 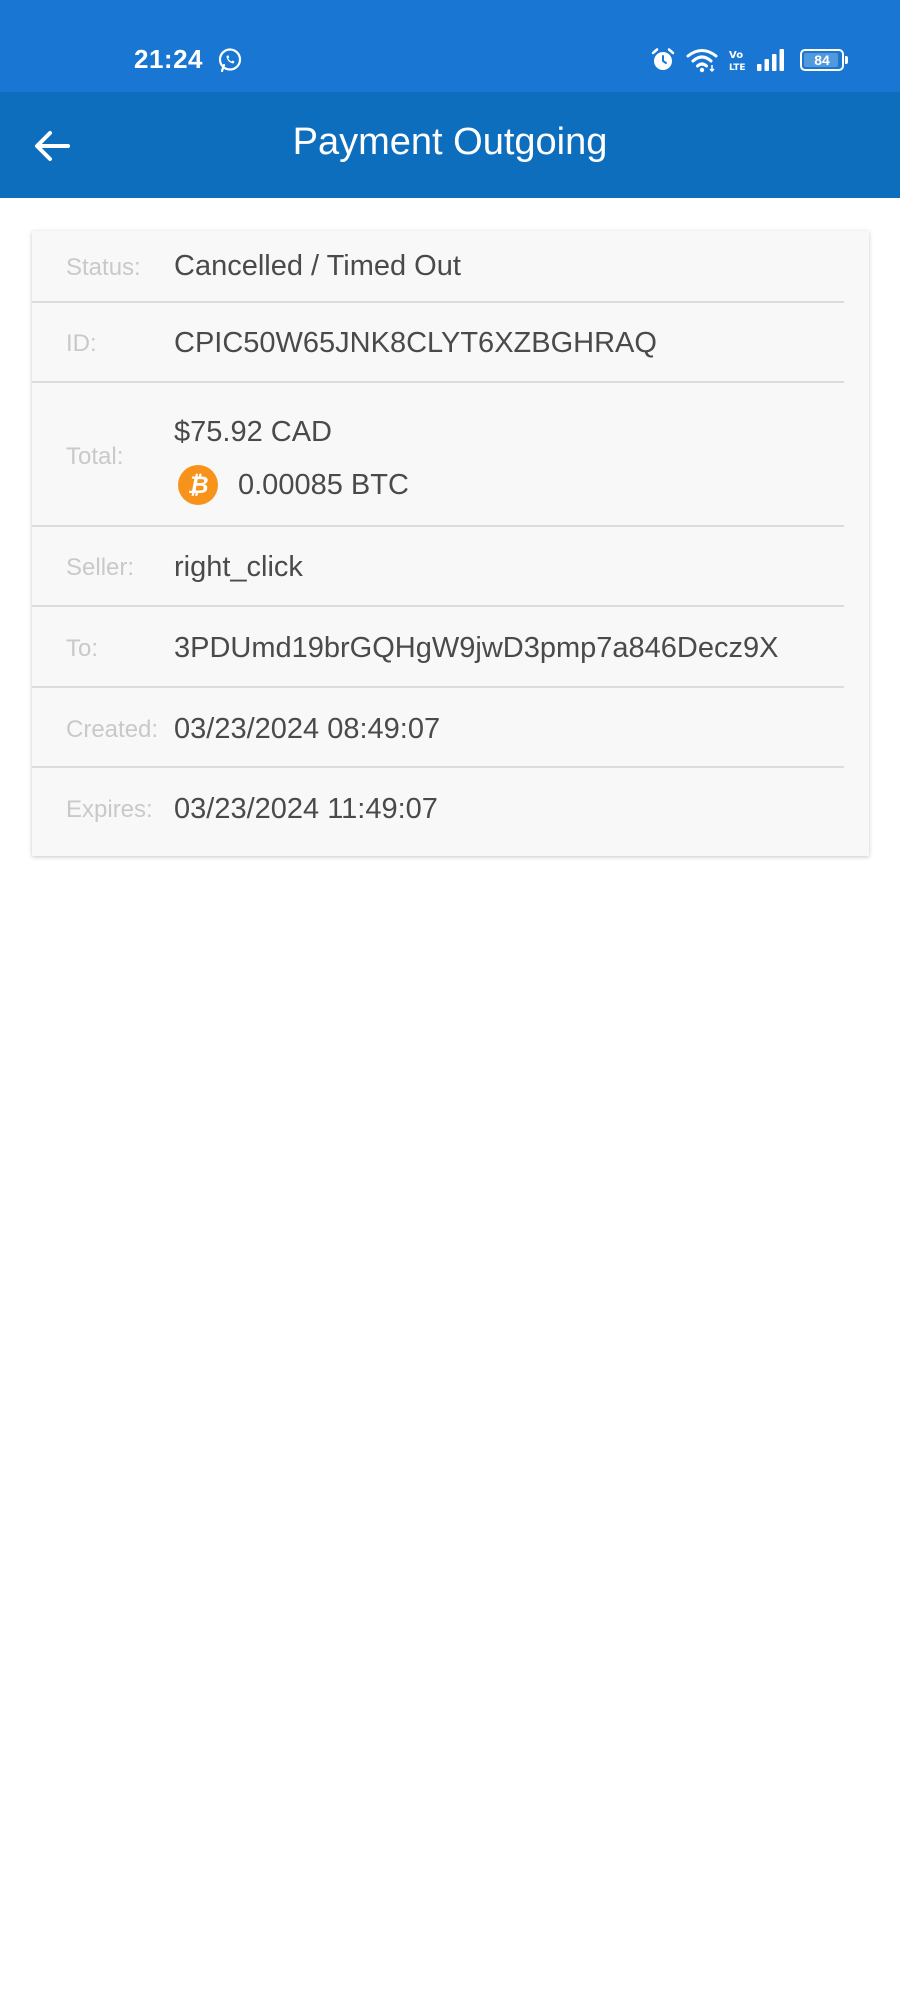 What do you see at coordinates (100, 567) in the screenshot?
I see `seller-label: Seller:` at bounding box center [100, 567].